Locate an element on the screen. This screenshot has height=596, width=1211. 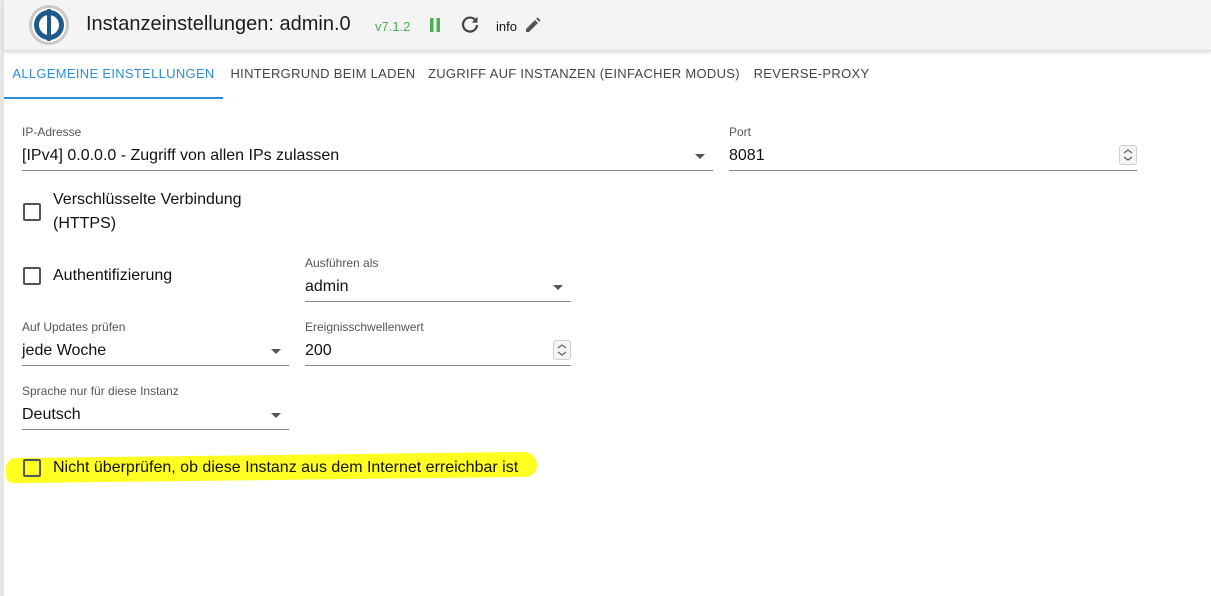
update-check-label: Auf Updates prüfen is located at coordinates (74, 327).